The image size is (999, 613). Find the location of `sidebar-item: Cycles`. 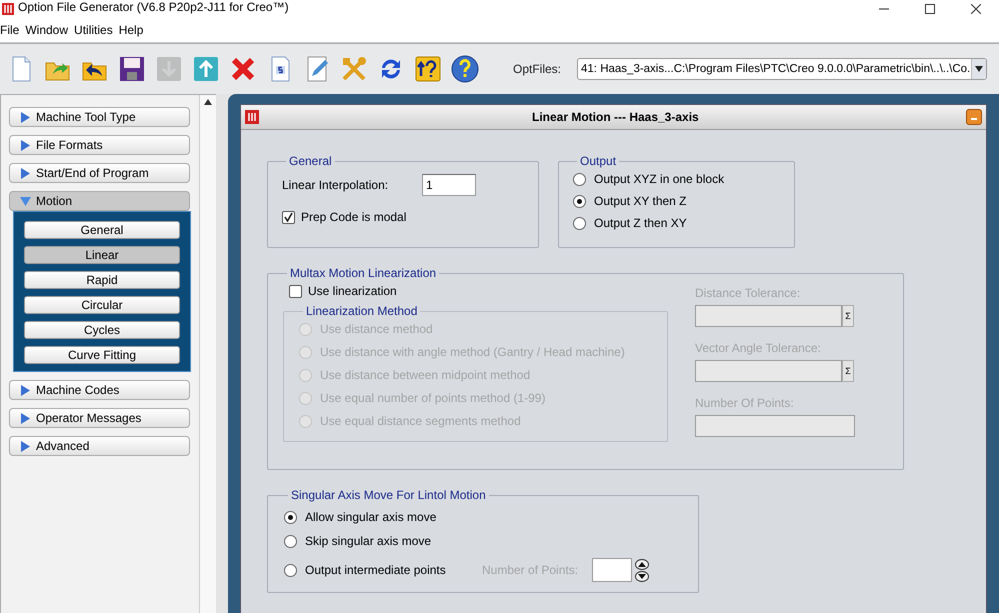

sidebar-item: Cycles is located at coordinates (102, 330).